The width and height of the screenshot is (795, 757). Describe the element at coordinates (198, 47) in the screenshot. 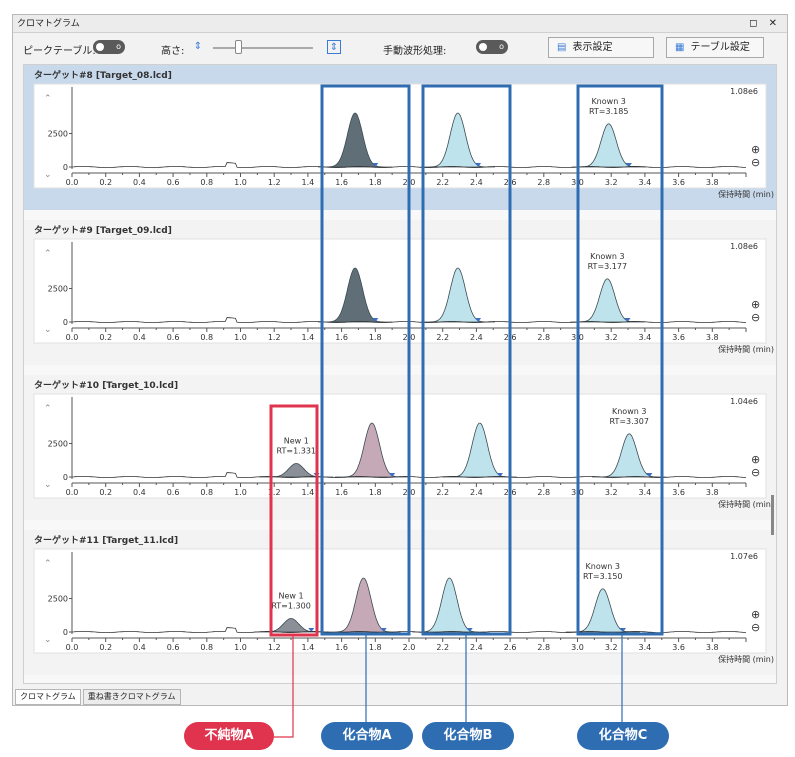

I see `height-shrink-icon: ⇕` at that location.